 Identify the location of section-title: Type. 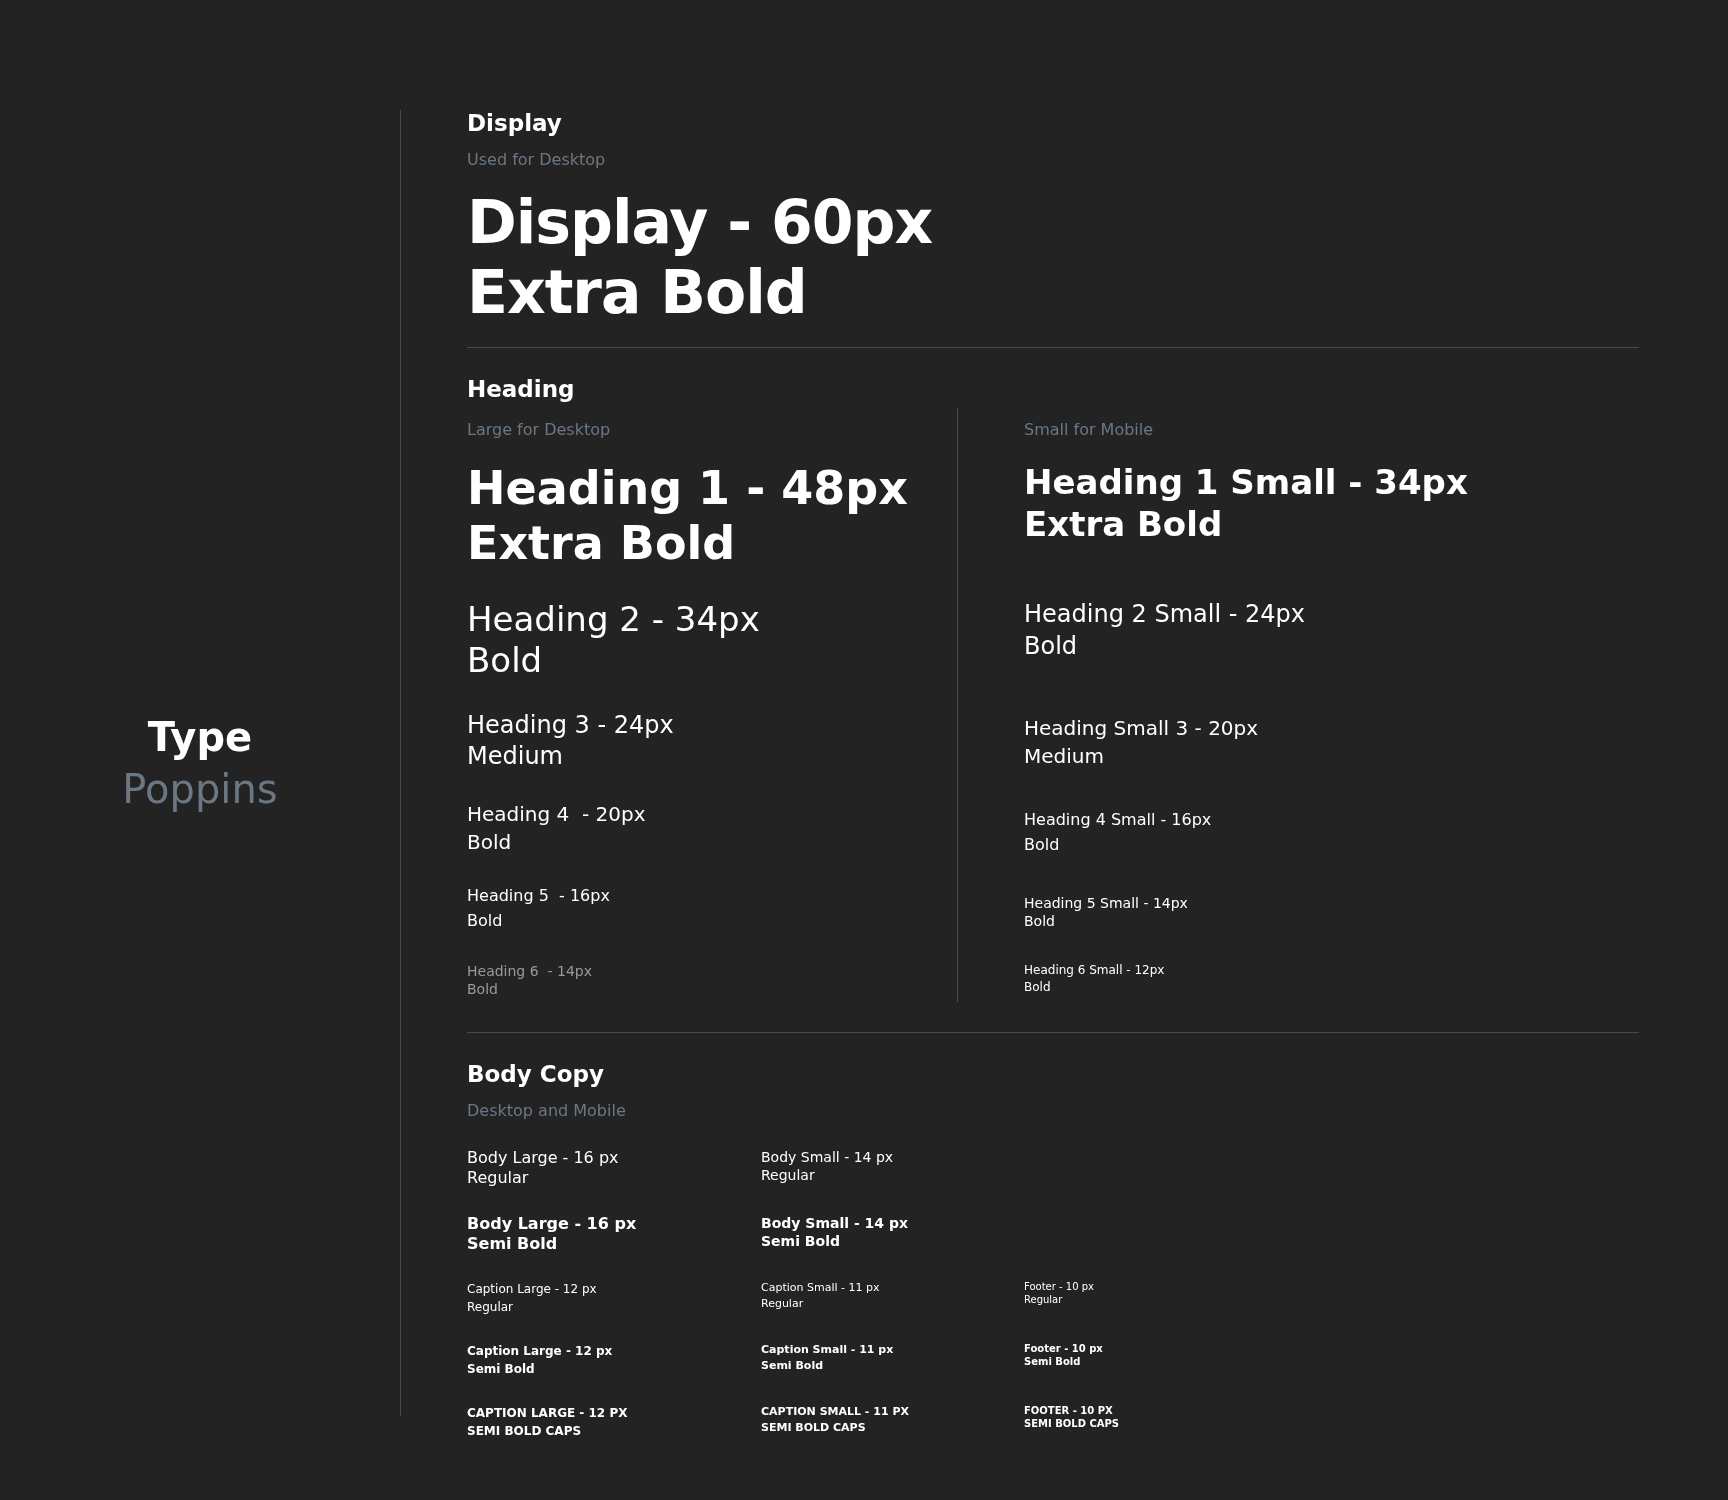
(200, 737).